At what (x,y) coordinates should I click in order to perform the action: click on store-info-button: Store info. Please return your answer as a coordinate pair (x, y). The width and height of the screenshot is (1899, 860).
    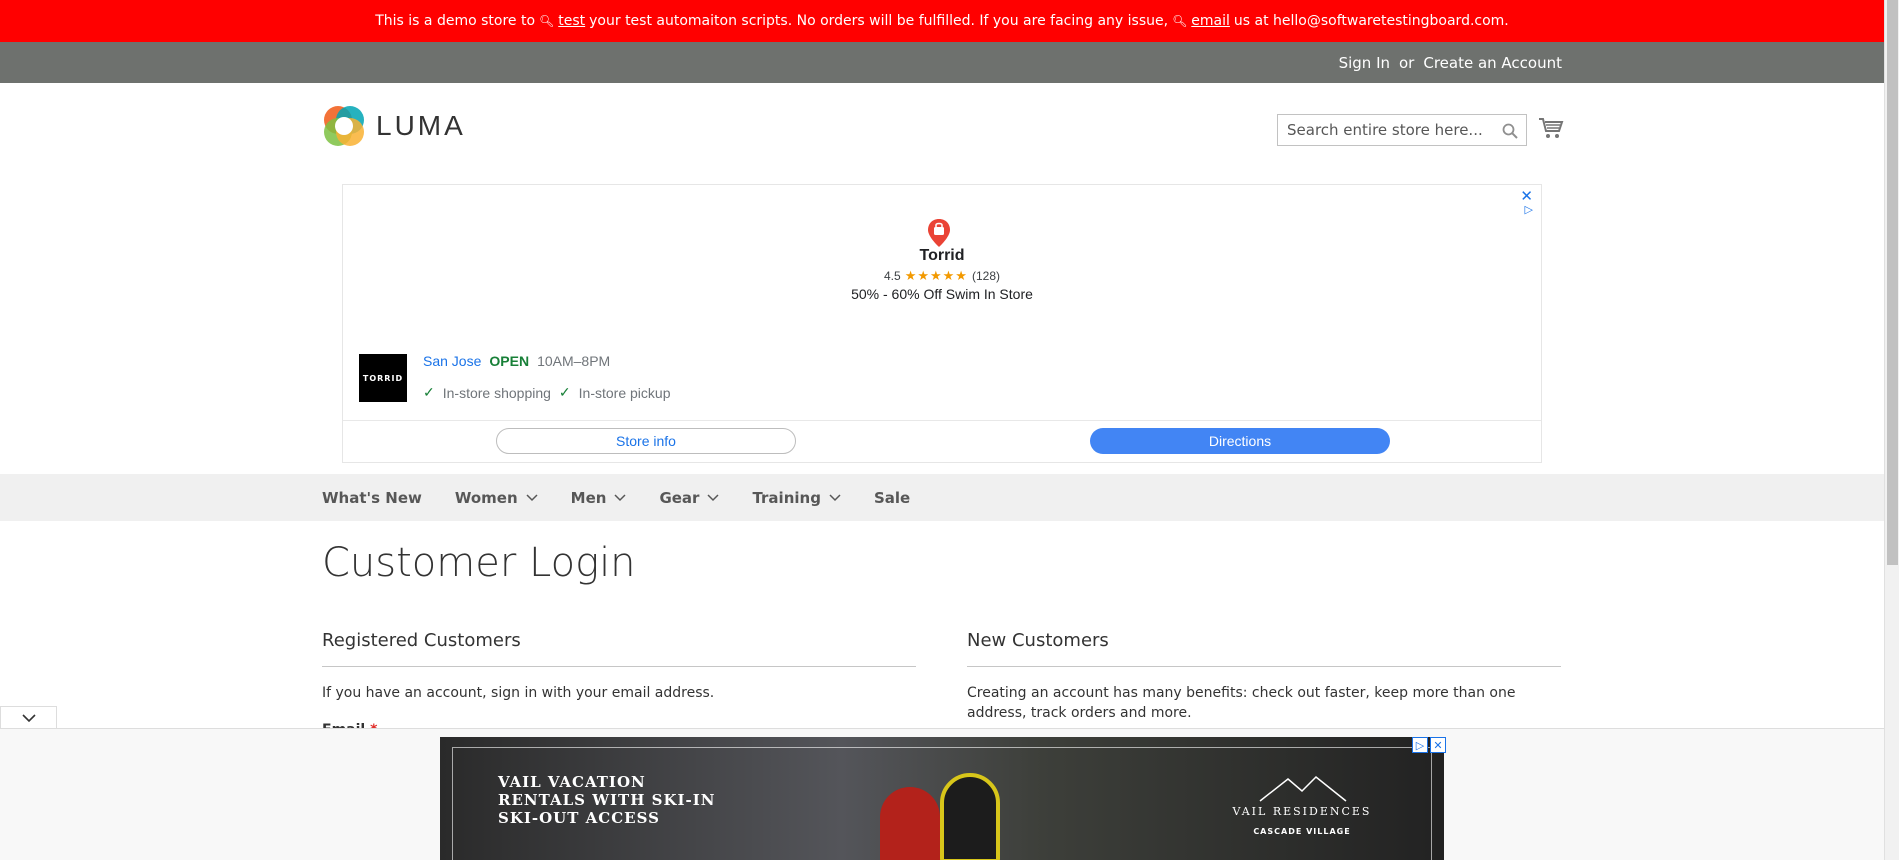
    Looking at the image, I should click on (646, 441).